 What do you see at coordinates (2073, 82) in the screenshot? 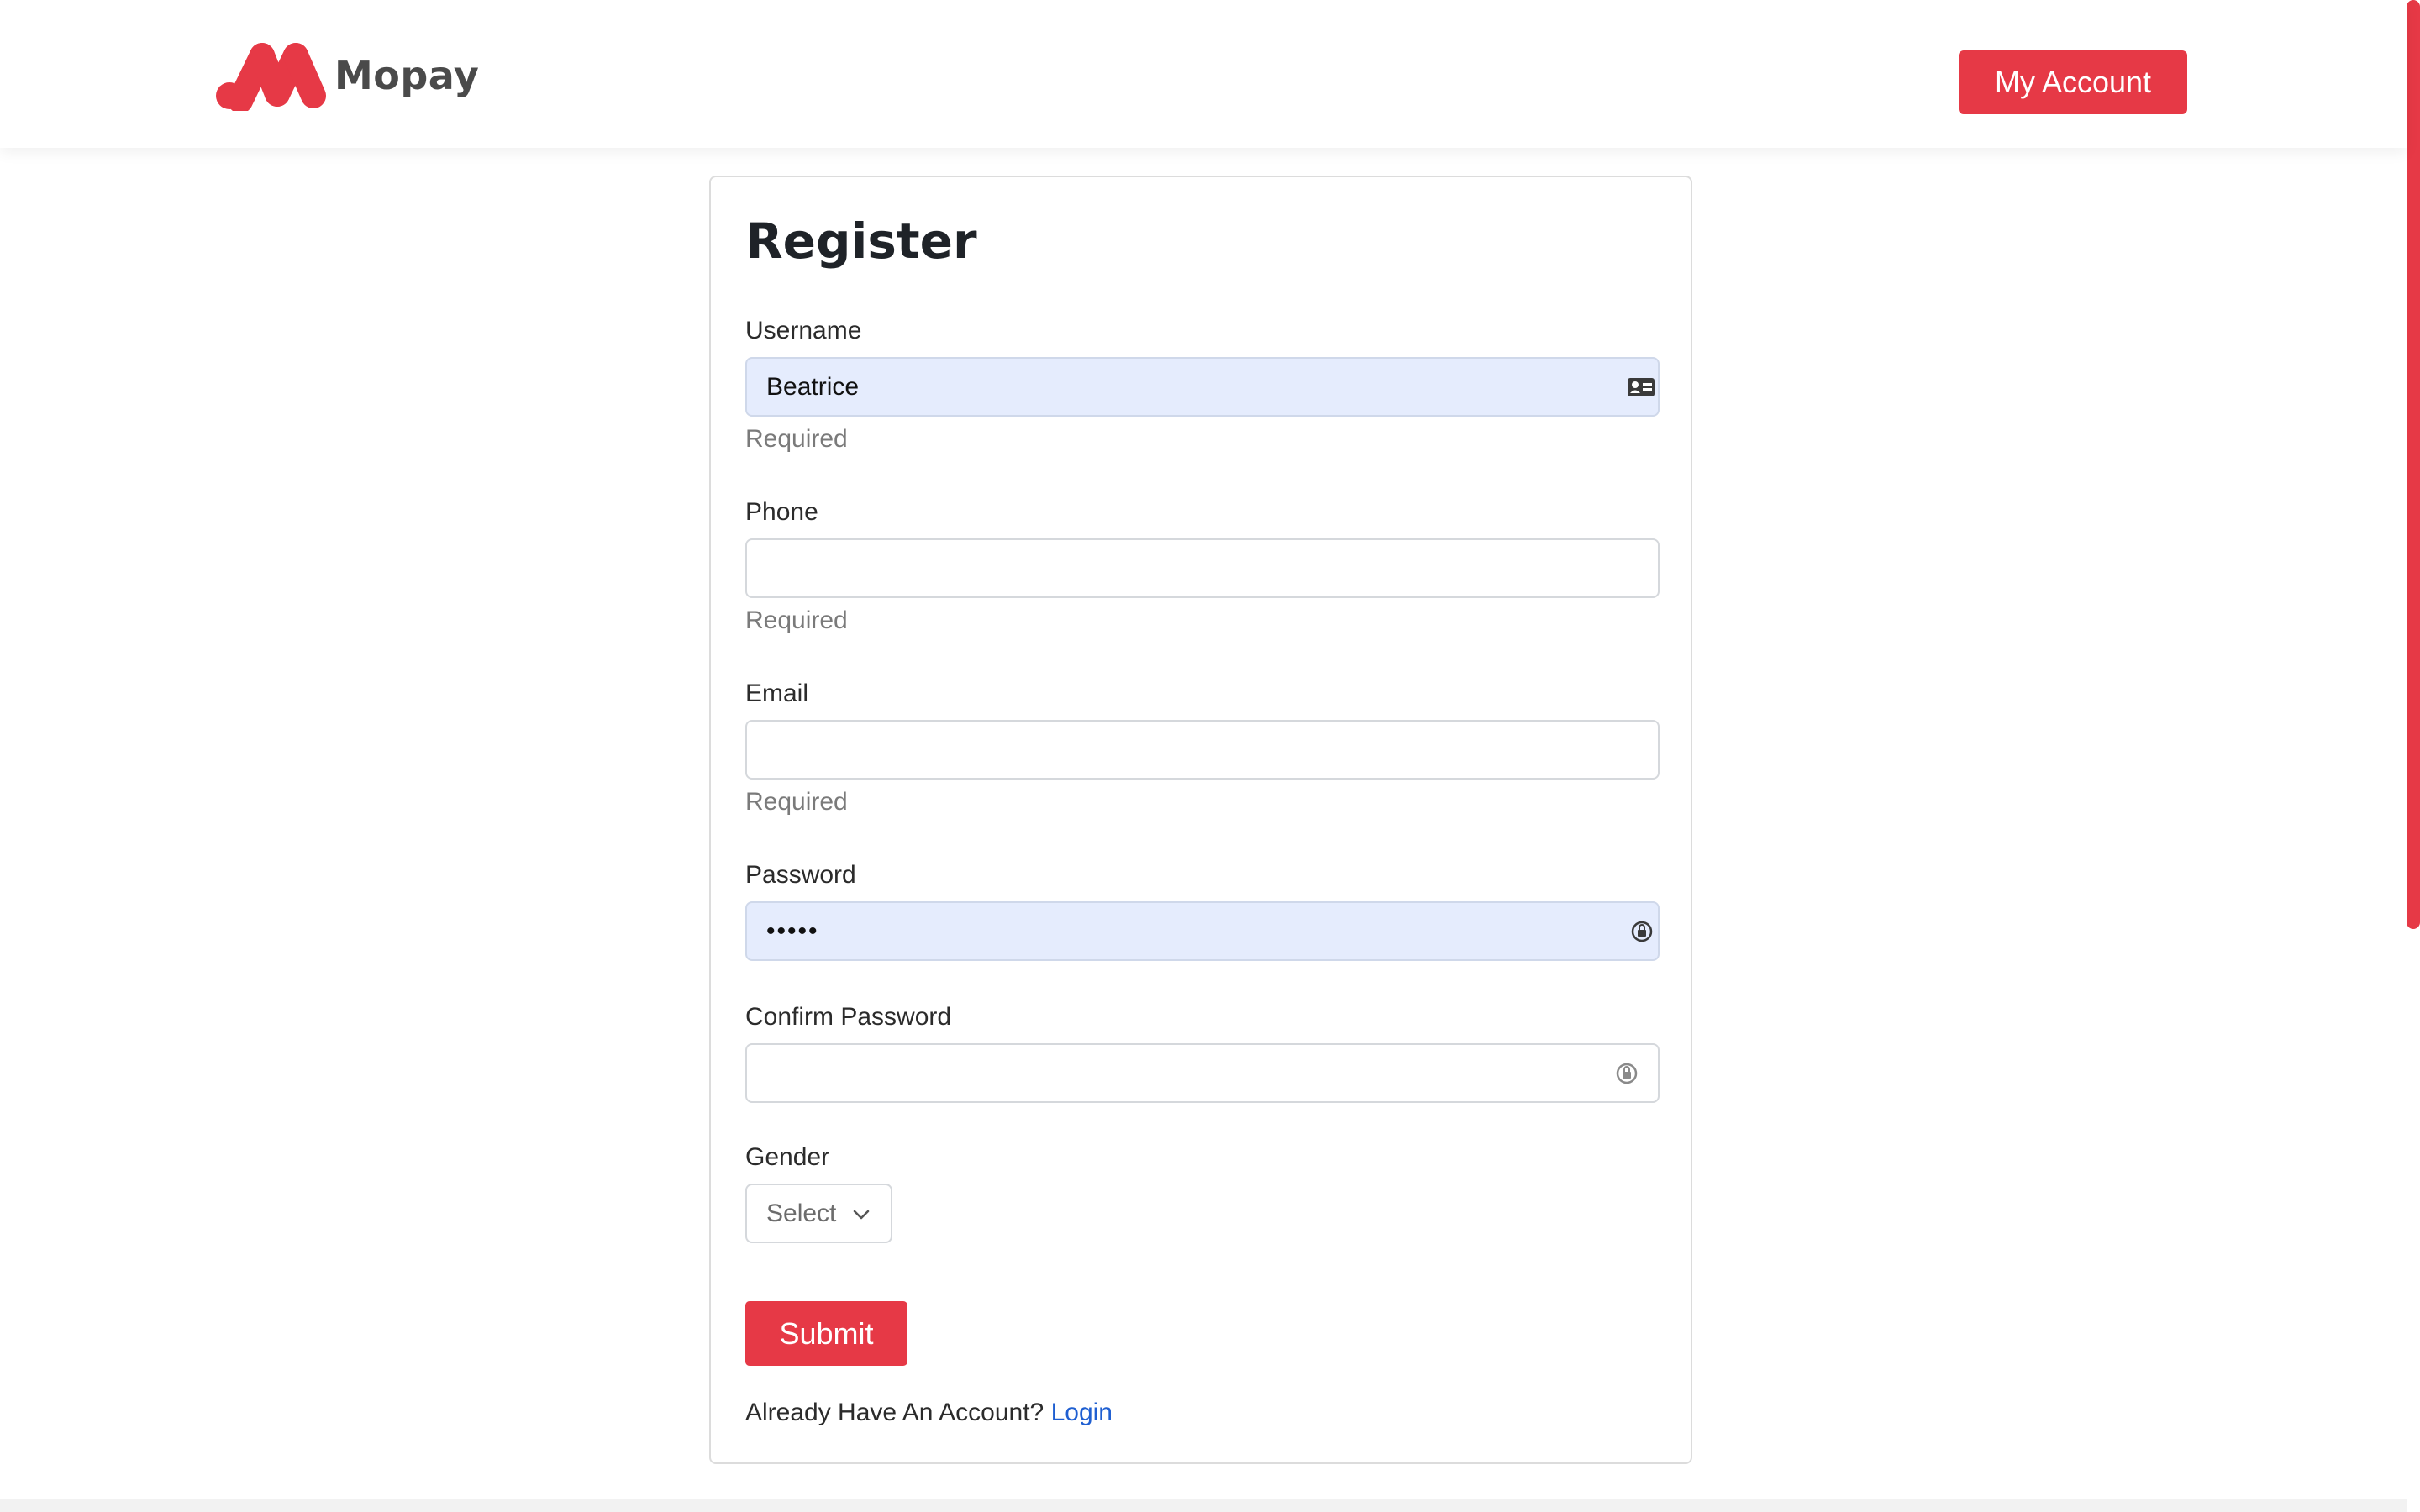
I see `my-account-button: My Account` at bounding box center [2073, 82].